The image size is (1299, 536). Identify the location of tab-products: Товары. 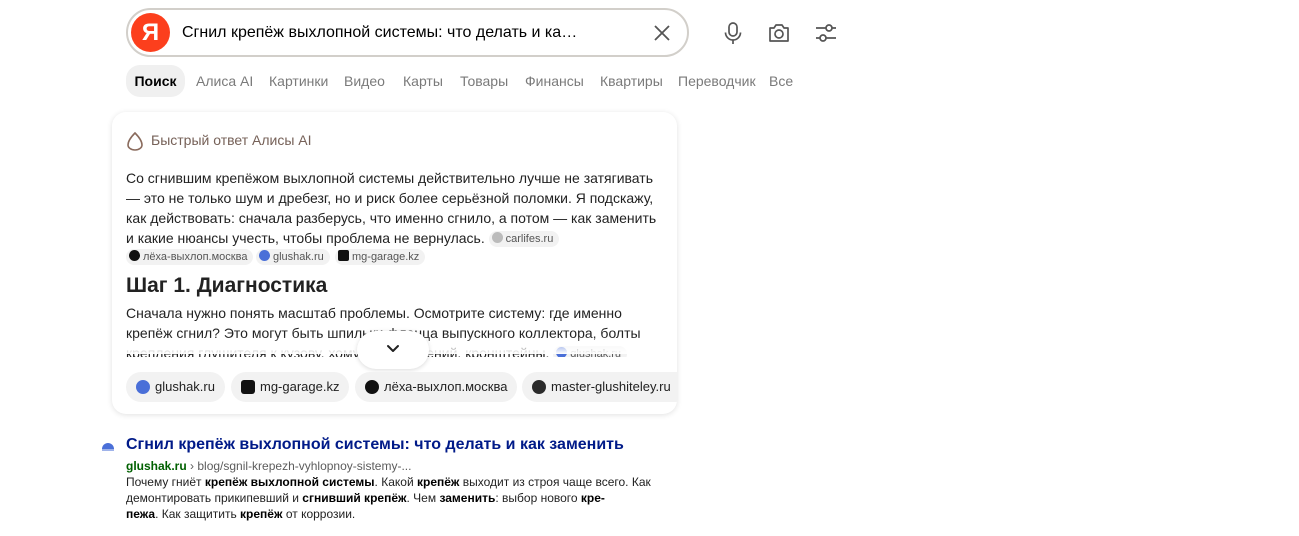
(484, 81).